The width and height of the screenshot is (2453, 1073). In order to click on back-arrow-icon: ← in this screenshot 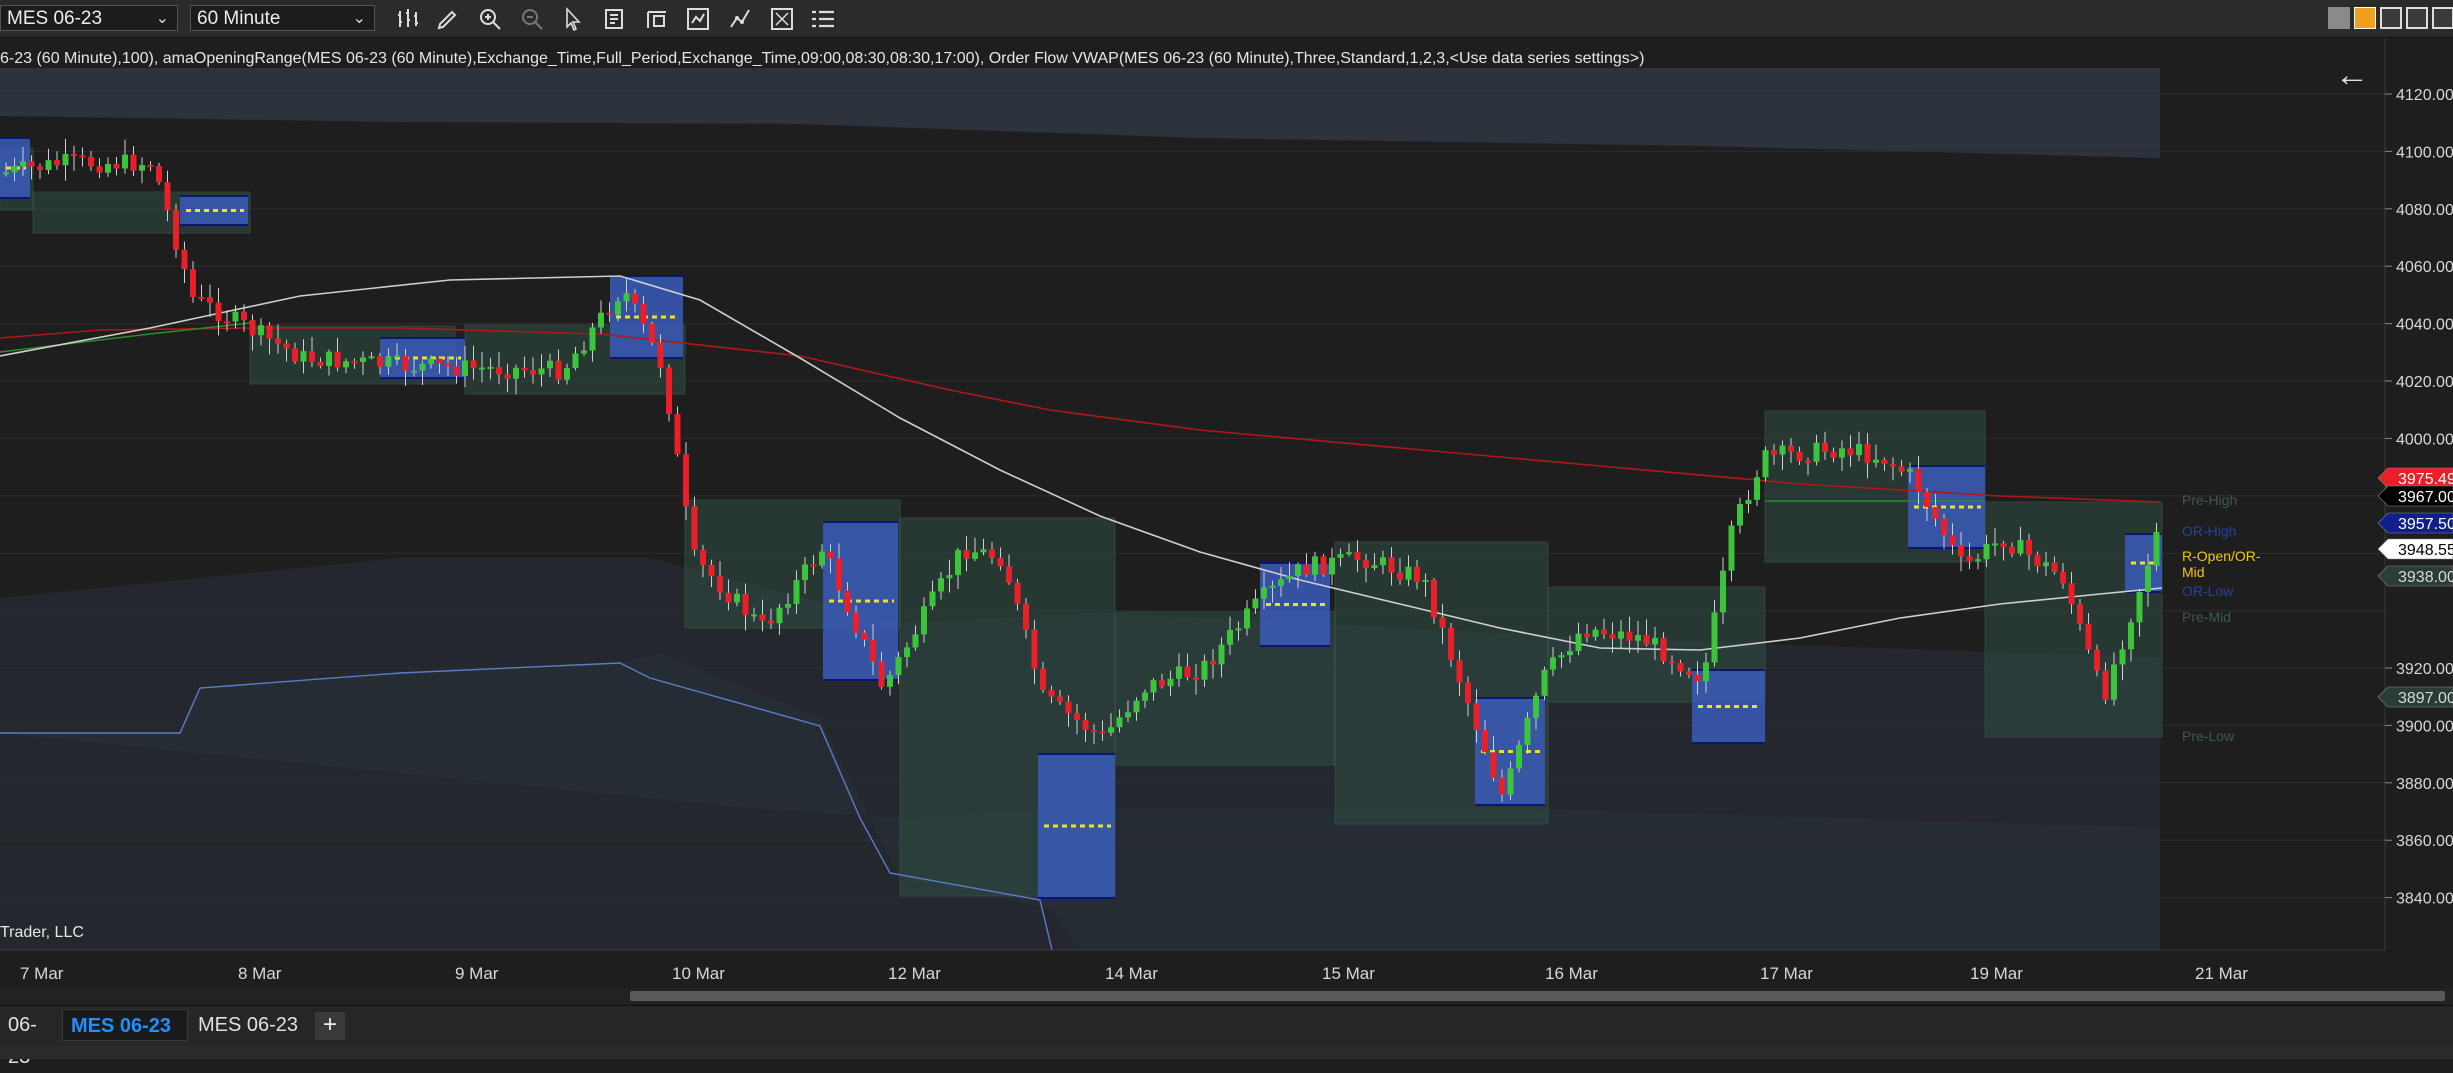, I will do `click(2355, 75)`.